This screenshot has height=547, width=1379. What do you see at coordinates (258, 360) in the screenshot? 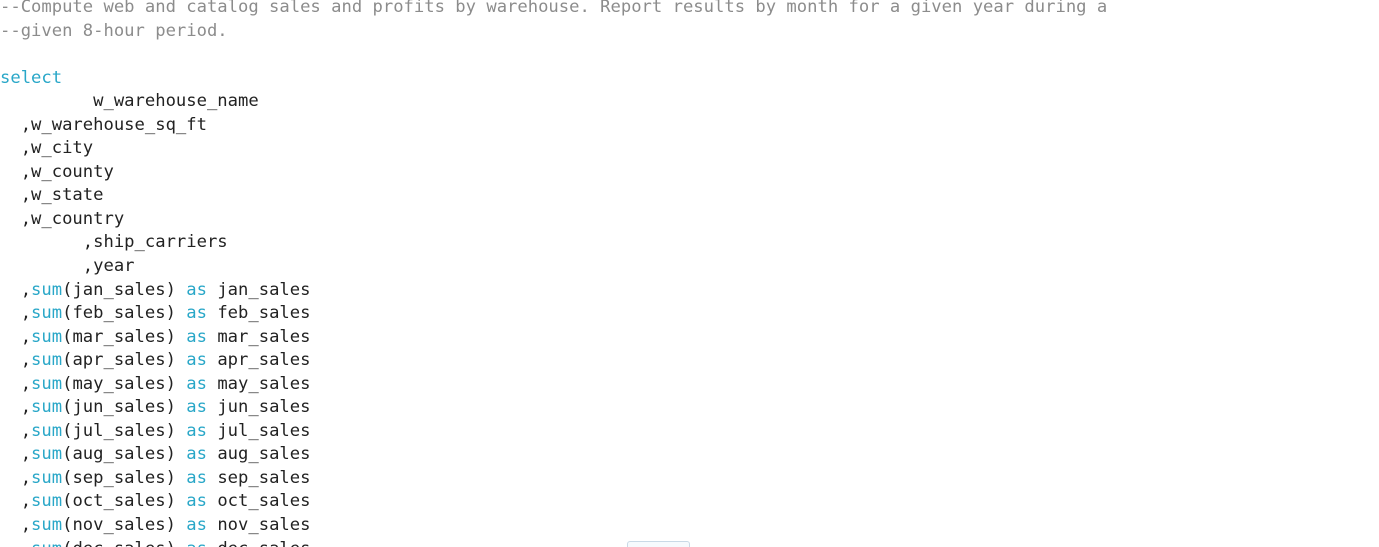
I see `sql-text: apr_sales` at bounding box center [258, 360].